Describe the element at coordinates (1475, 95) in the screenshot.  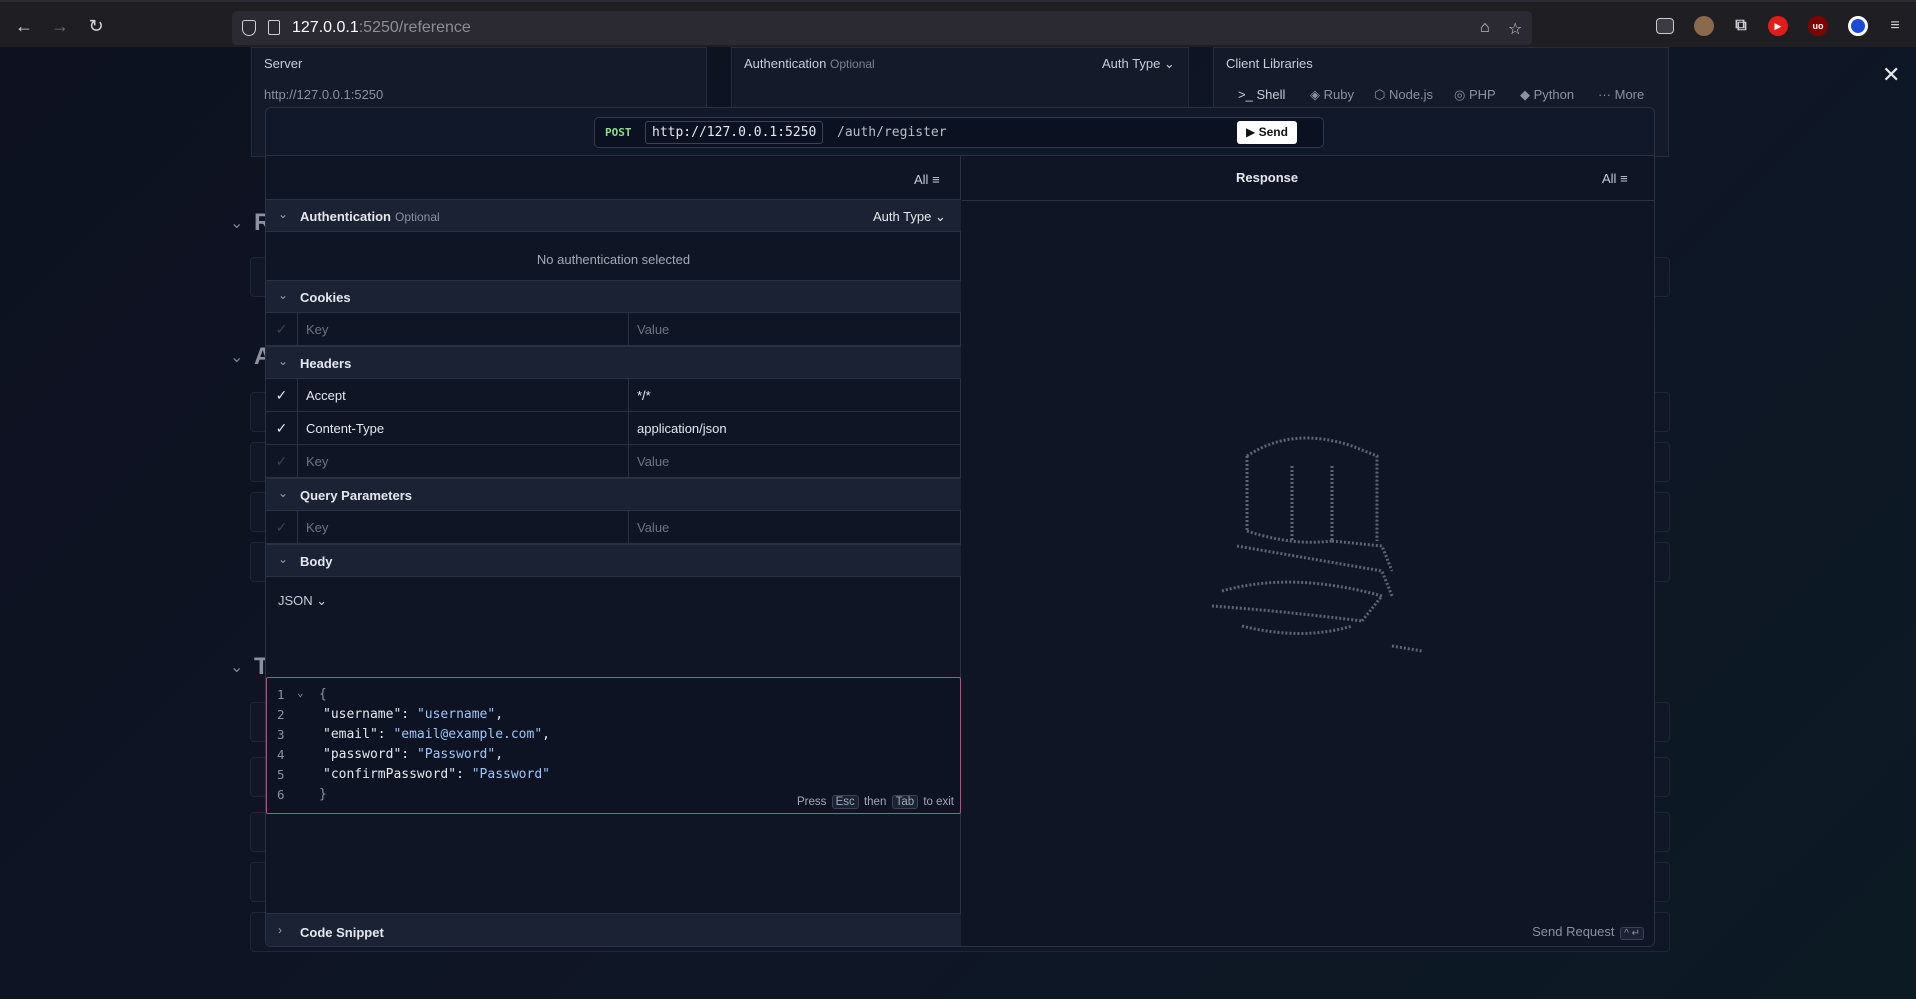
I see `client-tab-php: ◎ PHP` at that location.